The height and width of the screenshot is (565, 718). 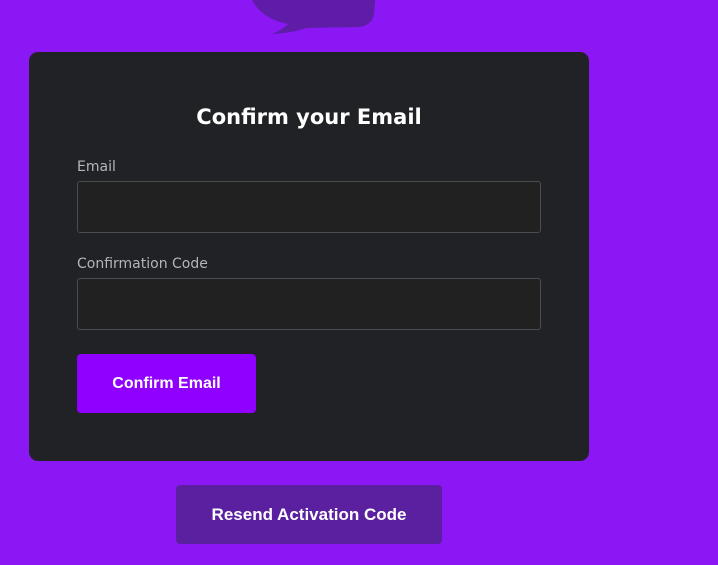 What do you see at coordinates (166, 383) in the screenshot?
I see `confirm-email-button: Confirm Email` at bounding box center [166, 383].